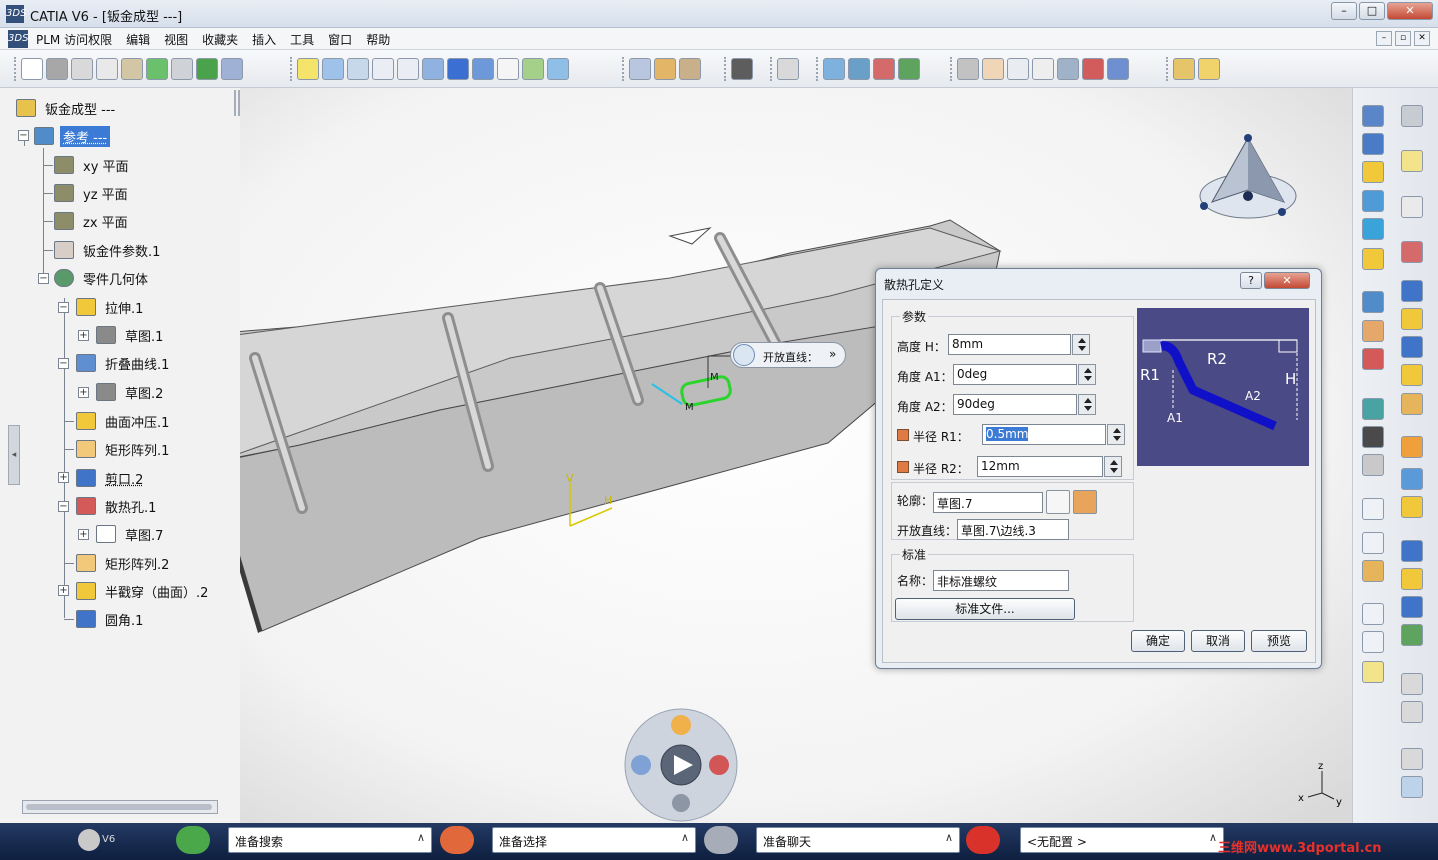 This screenshot has width=1438, height=860. What do you see at coordinates (903, 435) in the screenshot?
I see `radius-r1-checkbox` at bounding box center [903, 435].